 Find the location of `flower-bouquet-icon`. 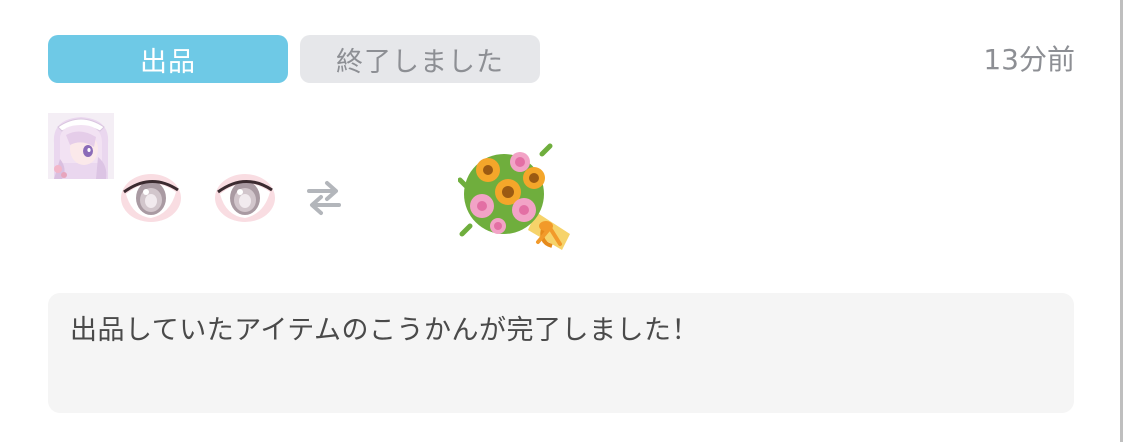

flower-bouquet-icon is located at coordinates (519, 196).